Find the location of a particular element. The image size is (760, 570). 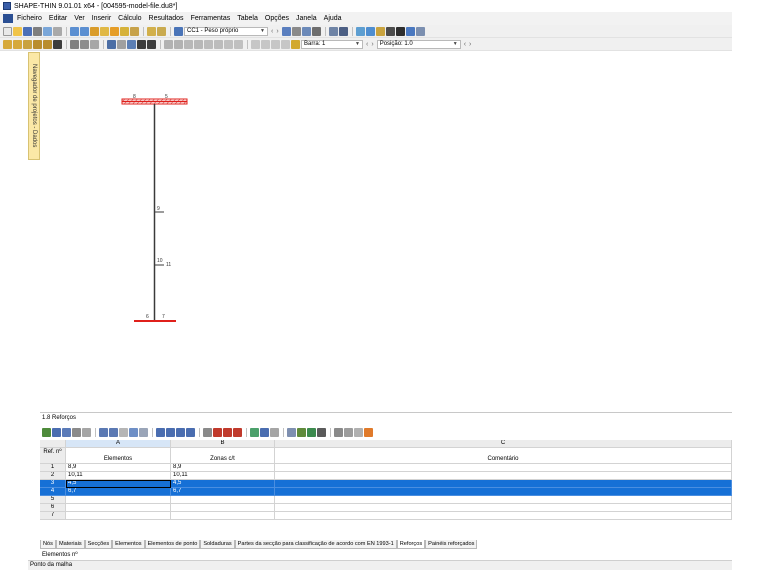

view-top-icon is located at coordinates (208, 44).